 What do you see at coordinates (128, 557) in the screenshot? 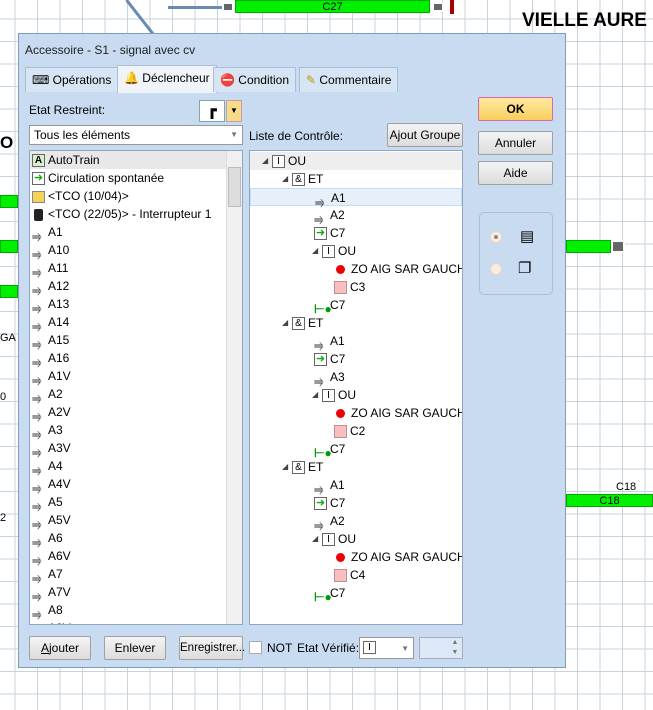
I see `element-item: ⥤ A6V` at bounding box center [128, 557].